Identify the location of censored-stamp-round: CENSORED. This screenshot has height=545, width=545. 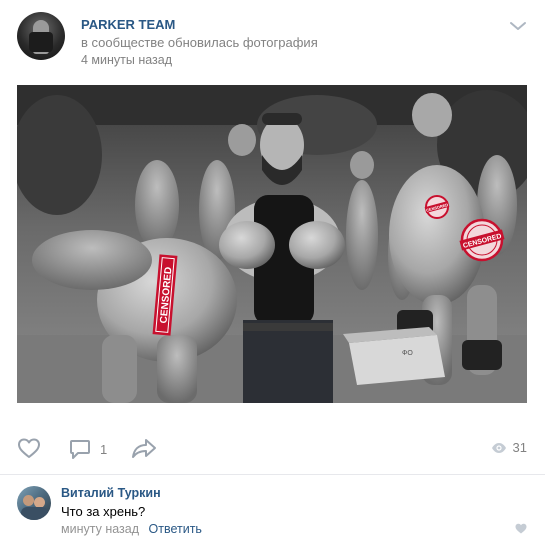
(482, 240).